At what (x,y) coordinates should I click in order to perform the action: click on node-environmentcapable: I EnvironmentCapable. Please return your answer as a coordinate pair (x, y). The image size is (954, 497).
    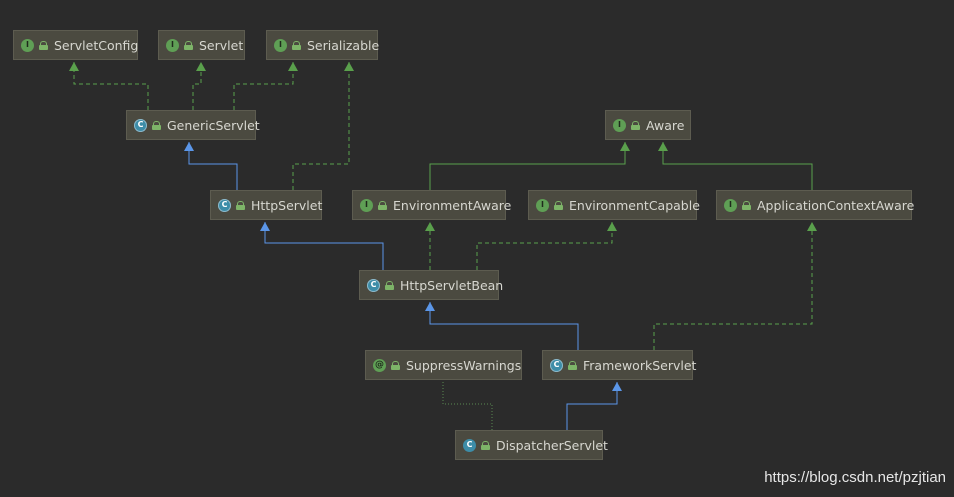
    Looking at the image, I should click on (614, 205).